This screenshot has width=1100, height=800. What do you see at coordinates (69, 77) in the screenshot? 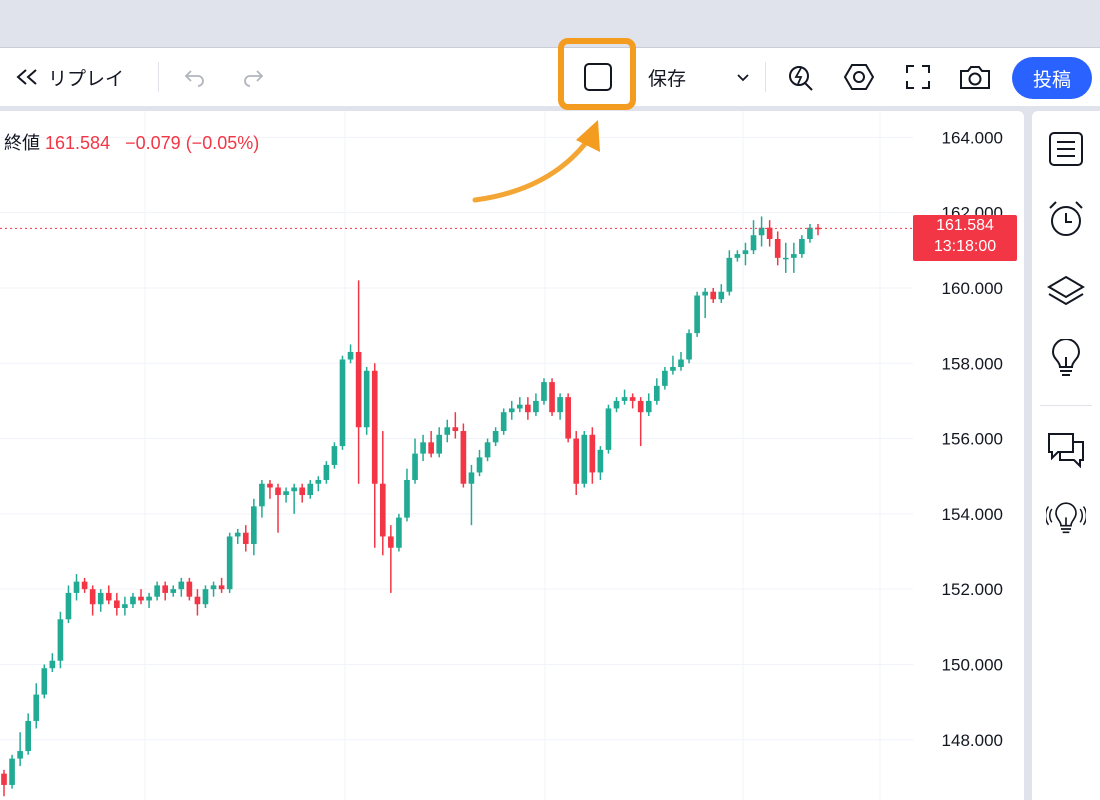
I see `replay-button: リプレイ` at bounding box center [69, 77].